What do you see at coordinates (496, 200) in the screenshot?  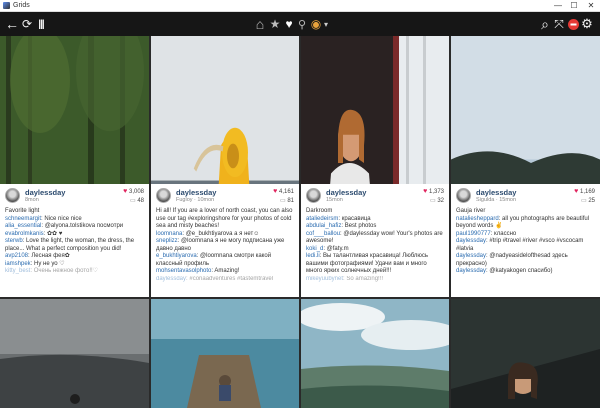 I see `post-location-time: Sigulda · 15mon` at bounding box center [496, 200].